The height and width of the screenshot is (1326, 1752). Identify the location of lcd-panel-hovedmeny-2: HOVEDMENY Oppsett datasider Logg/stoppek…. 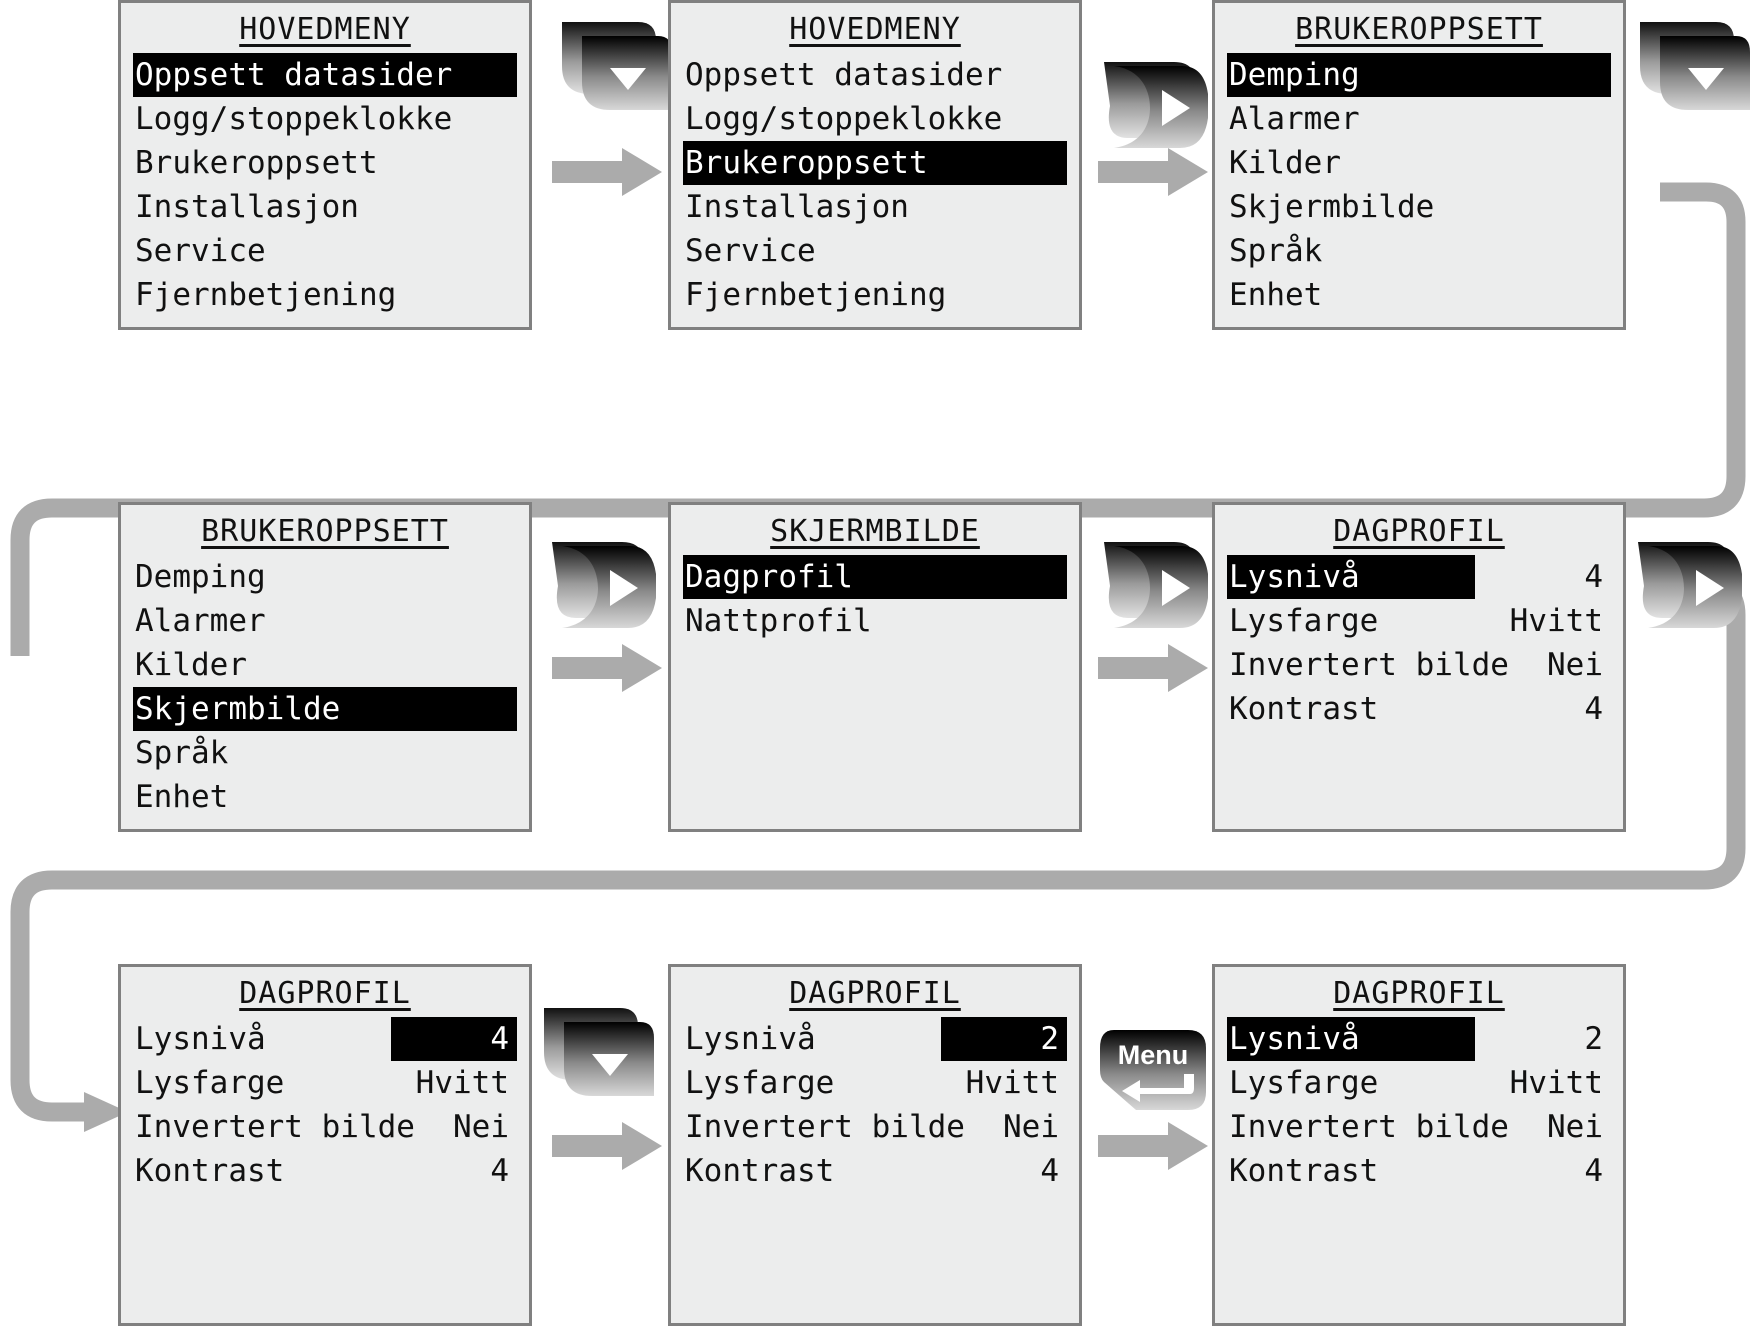
(875, 165).